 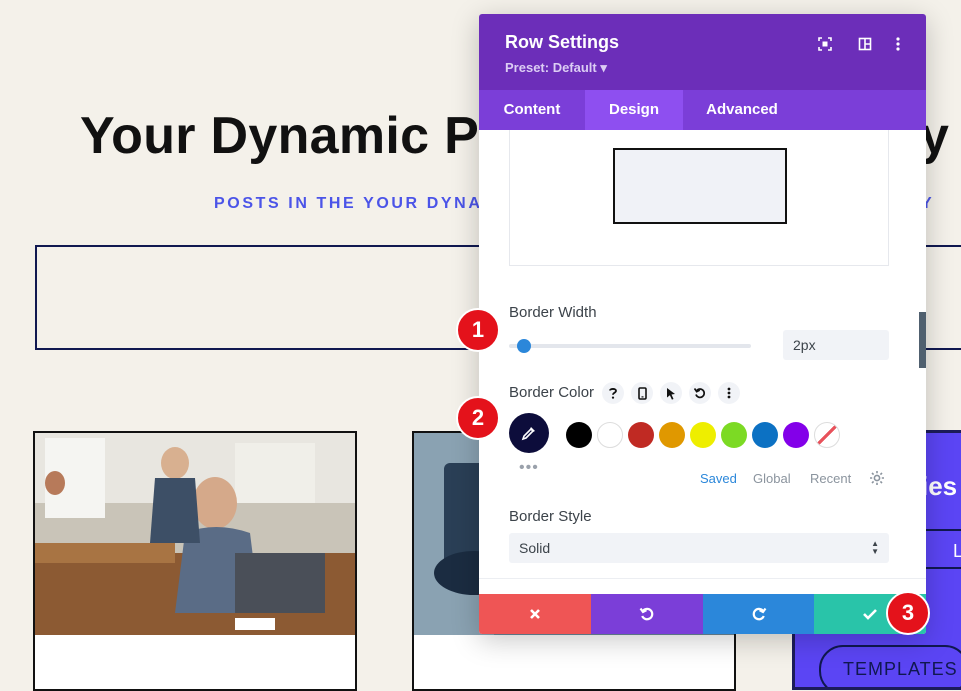 I want to click on more-colors-icon: •••, so click(x=529, y=468).